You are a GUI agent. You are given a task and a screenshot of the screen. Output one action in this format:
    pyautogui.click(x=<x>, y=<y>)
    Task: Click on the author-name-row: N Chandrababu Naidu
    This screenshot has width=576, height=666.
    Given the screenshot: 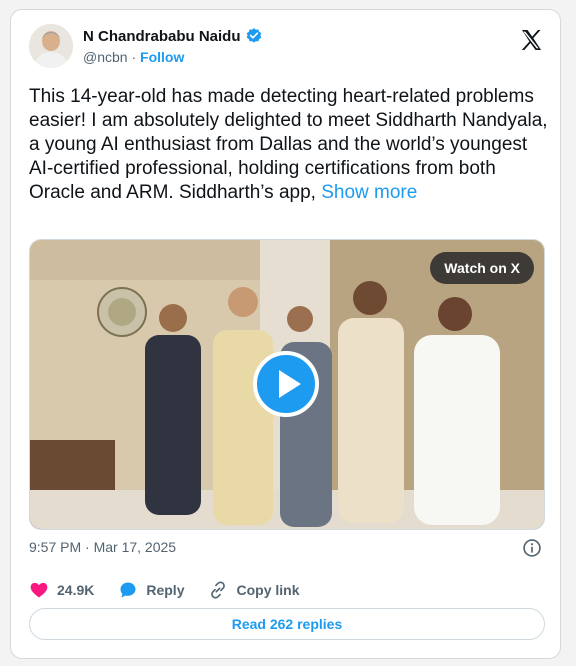 What is the action you would take?
    pyautogui.click(x=173, y=36)
    